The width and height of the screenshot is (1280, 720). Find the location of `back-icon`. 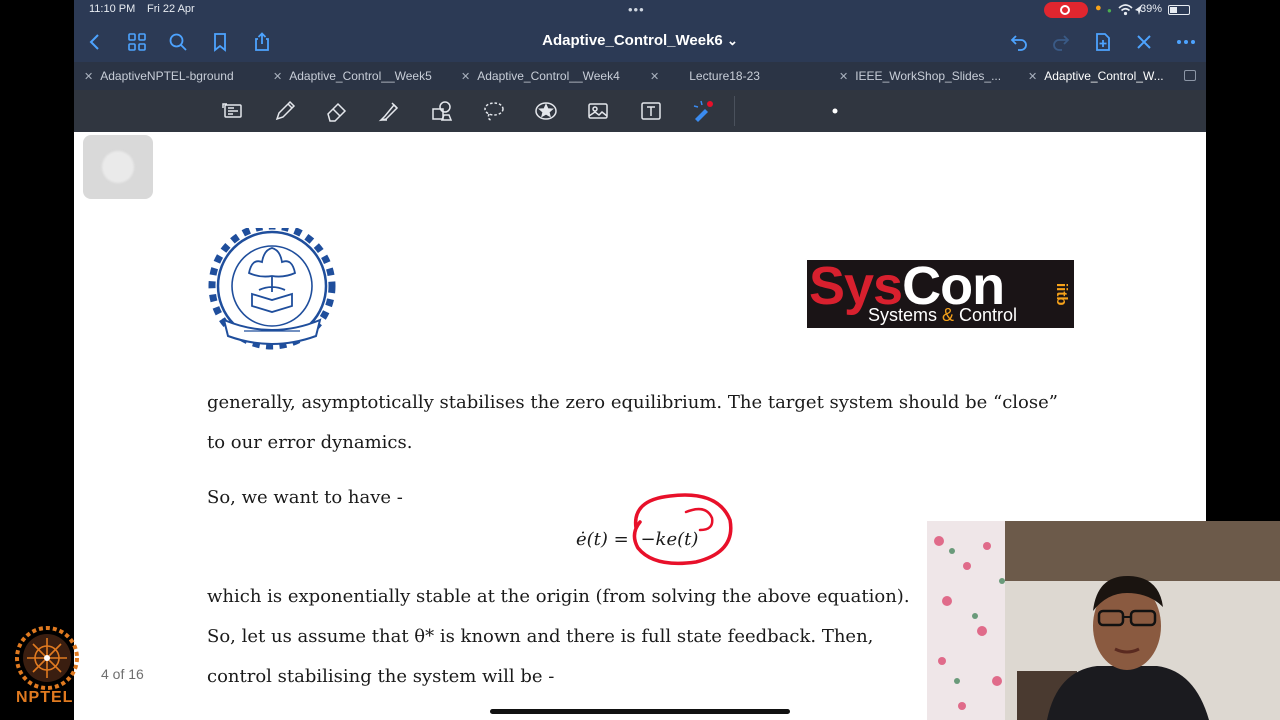

back-icon is located at coordinates (95, 42).